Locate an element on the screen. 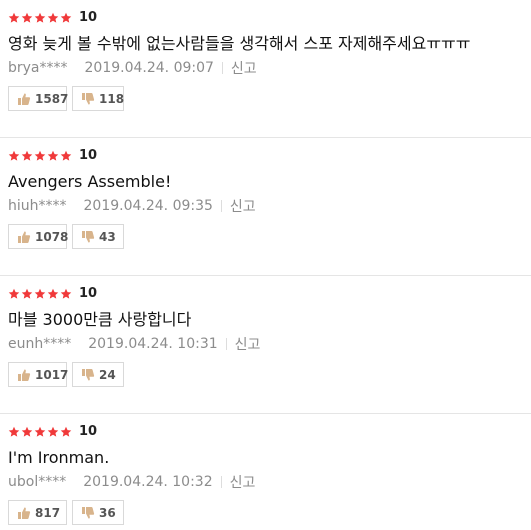 The height and width of the screenshot is (530, 531). vote-buttons: 1078 43 is located at coordinates (66, 236).